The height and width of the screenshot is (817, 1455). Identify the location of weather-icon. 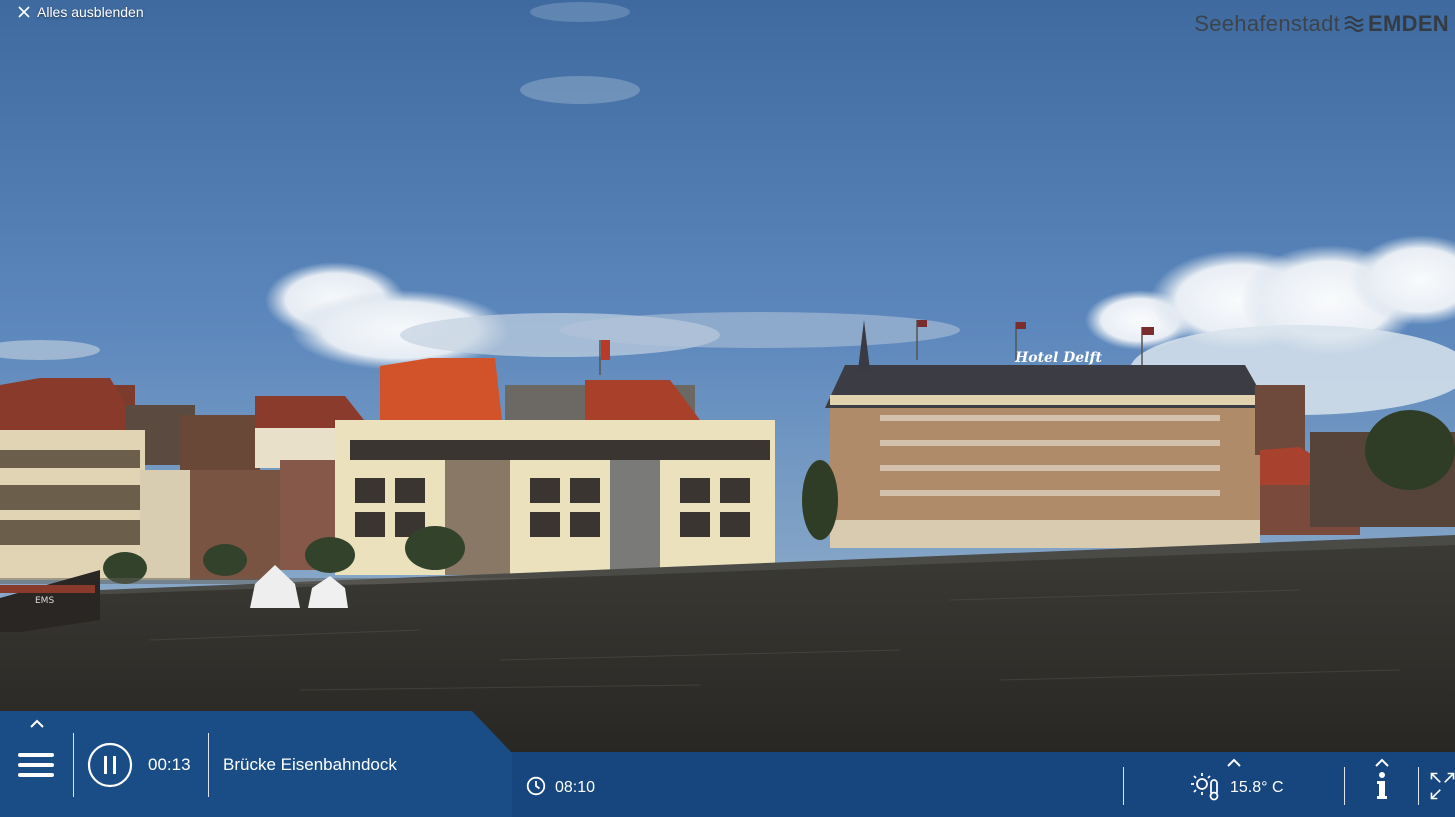
(1205, 787).